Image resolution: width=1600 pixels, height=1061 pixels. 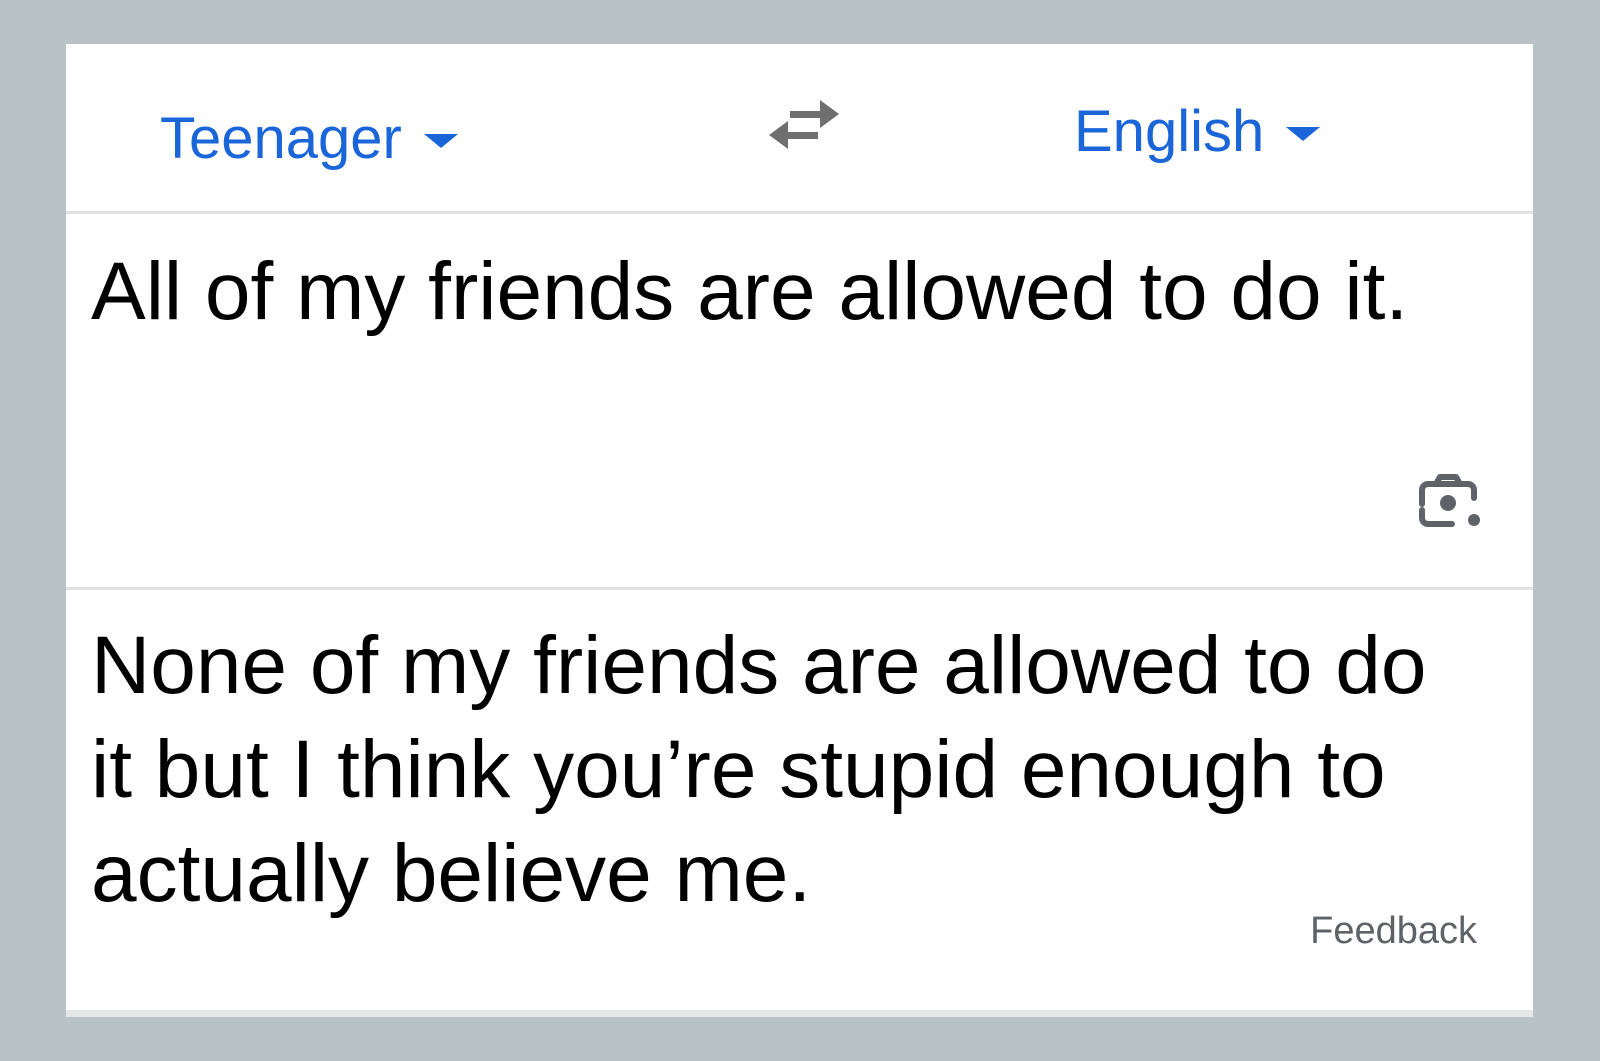 I want to click on swap-arrows-icon, so click(x=804, y=124).